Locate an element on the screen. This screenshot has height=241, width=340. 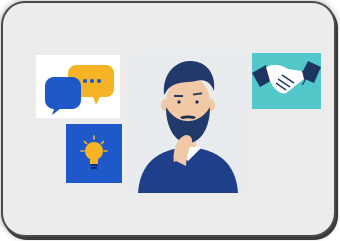
lightbulb-icon is located at coordinates (94, 152).